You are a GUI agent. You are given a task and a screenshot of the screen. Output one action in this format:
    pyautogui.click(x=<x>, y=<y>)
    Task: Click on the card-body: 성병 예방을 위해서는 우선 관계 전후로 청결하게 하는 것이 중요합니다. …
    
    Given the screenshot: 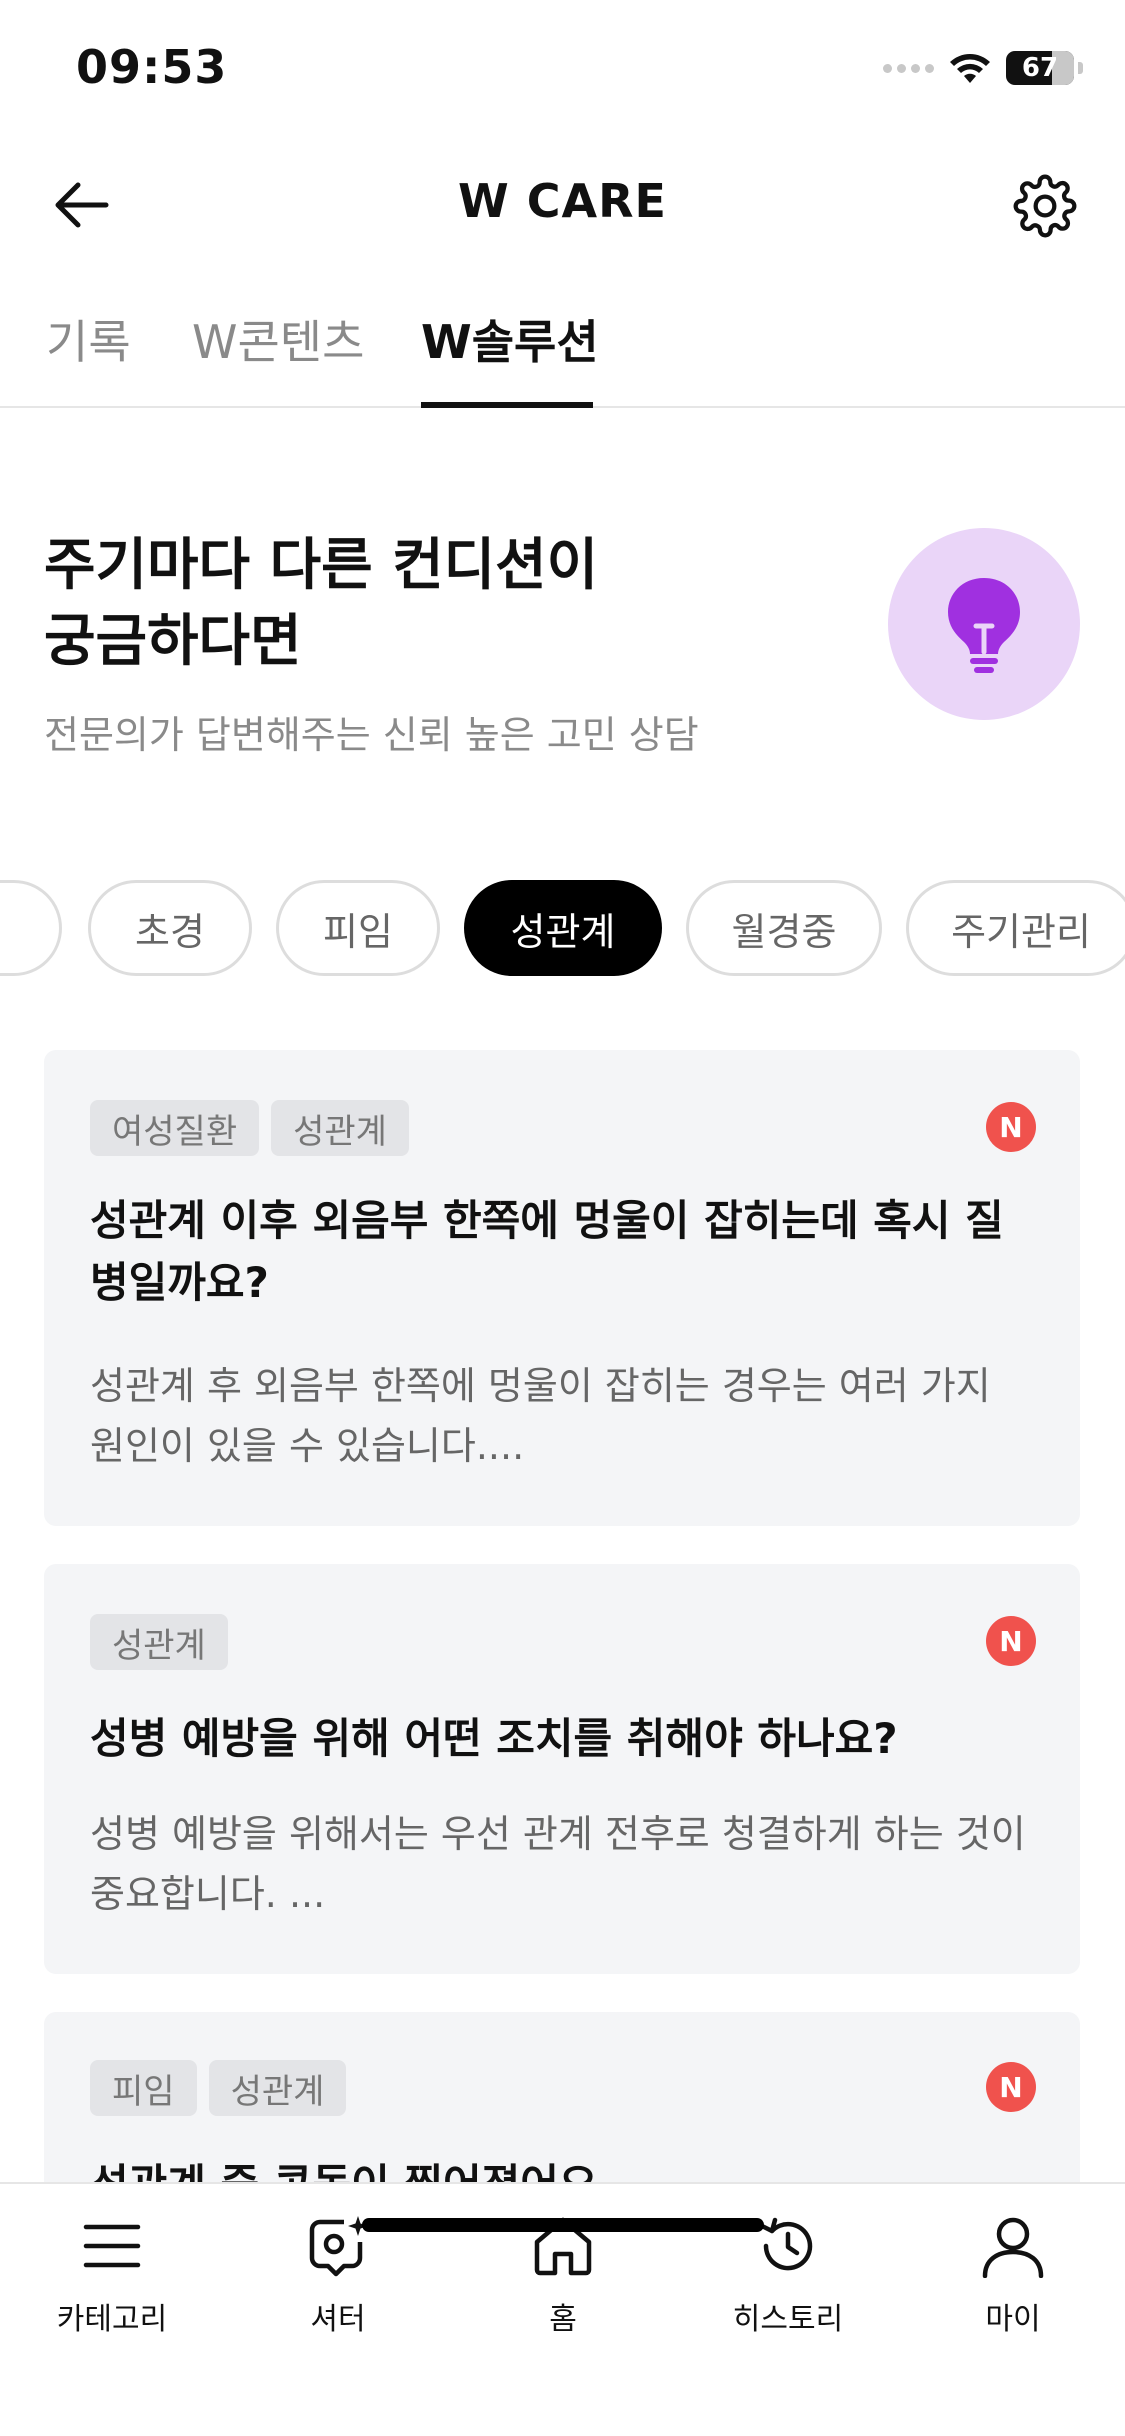 What is the action you would take?
    pyautogui.click(x=558, y=1864)
    